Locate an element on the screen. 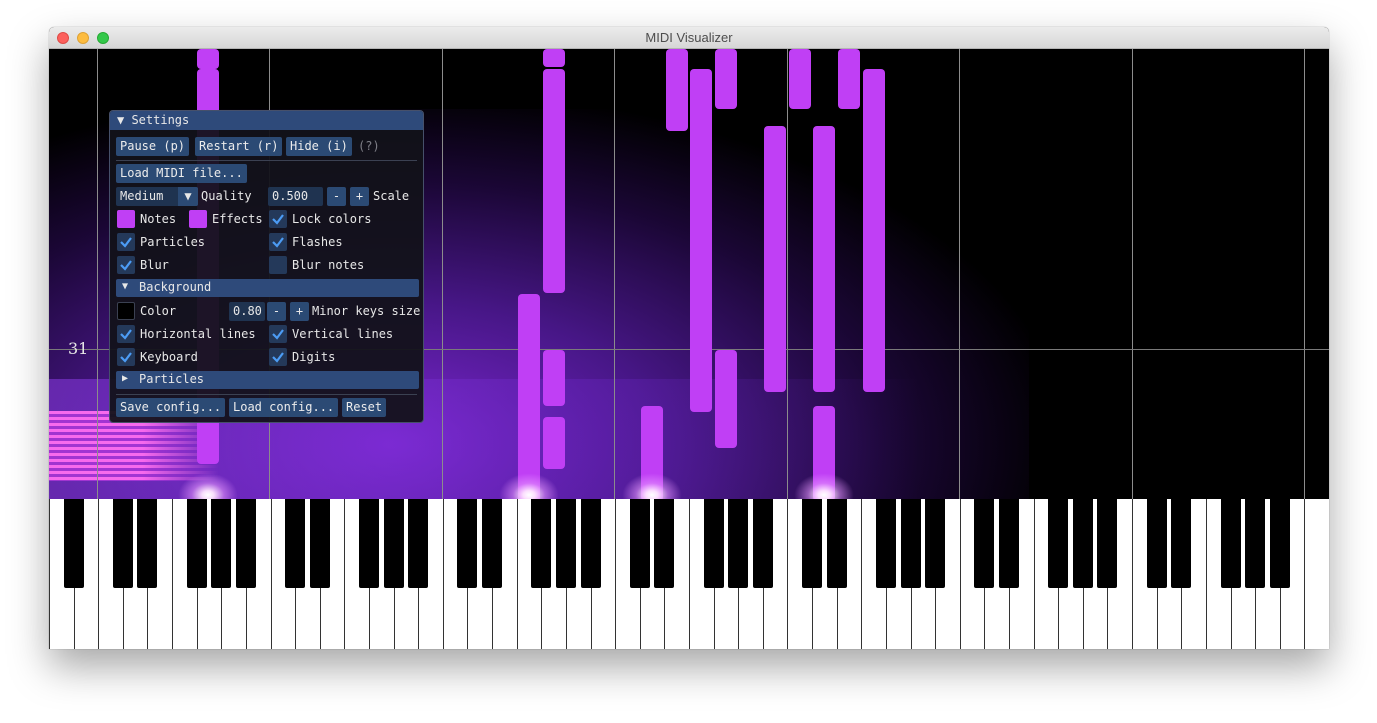  help-marker: (?) is located at coordinates (369, 146).